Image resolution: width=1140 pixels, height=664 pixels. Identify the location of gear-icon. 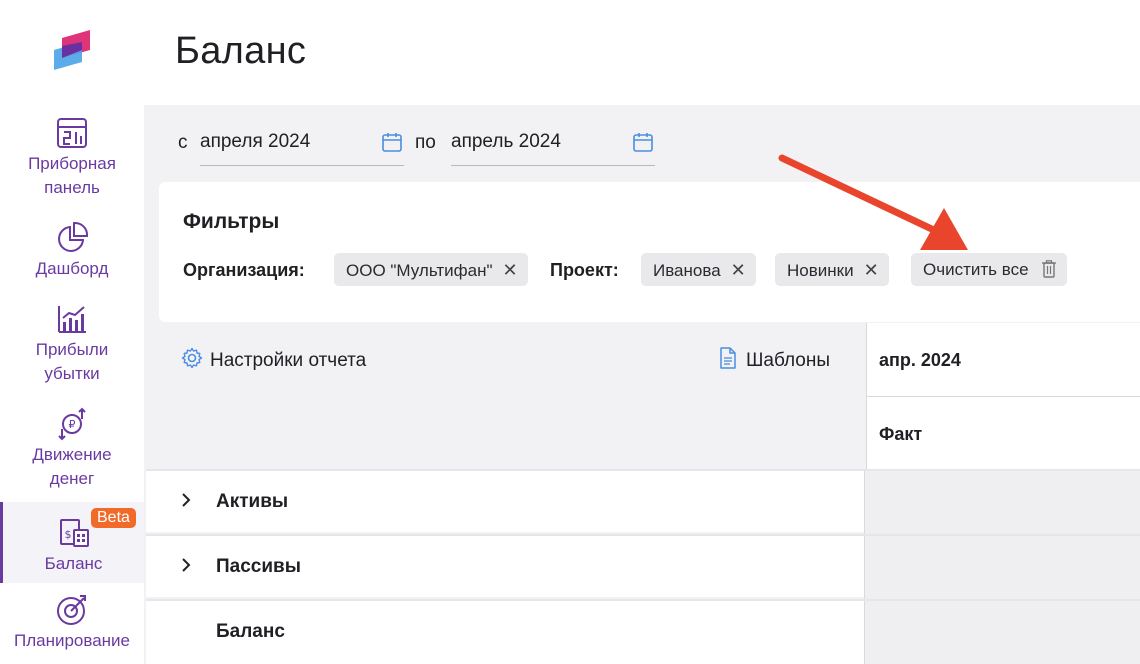
(192, 358).